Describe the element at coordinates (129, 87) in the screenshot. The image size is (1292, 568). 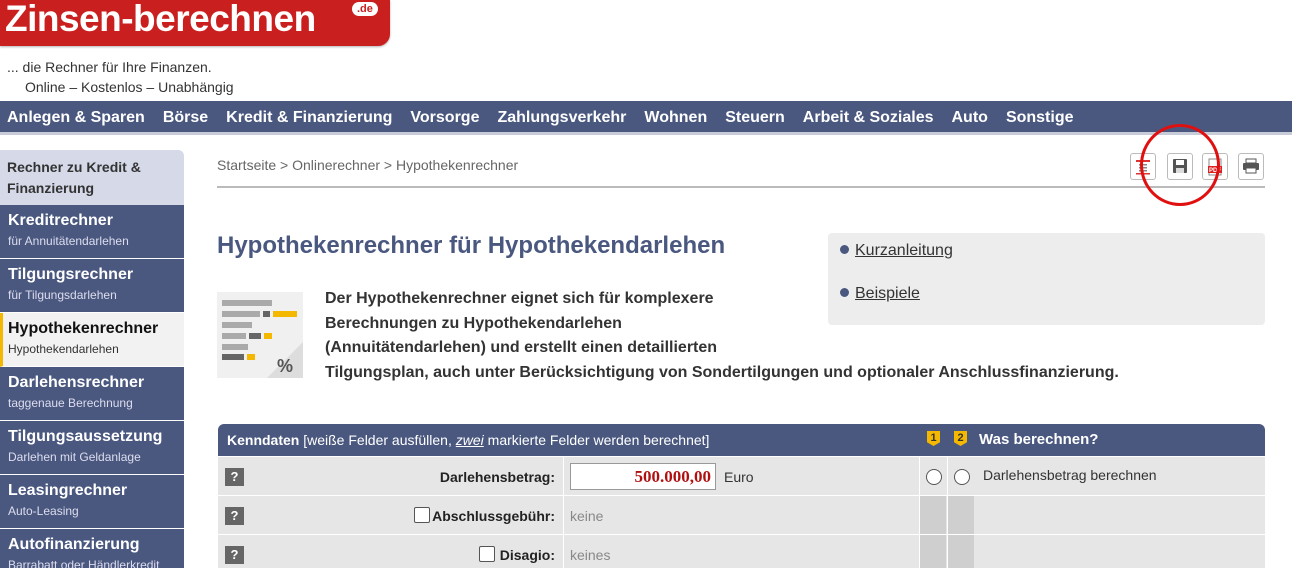
I see `tagline-line-2: Online – Kostenlos – Unabhängig` at that location.